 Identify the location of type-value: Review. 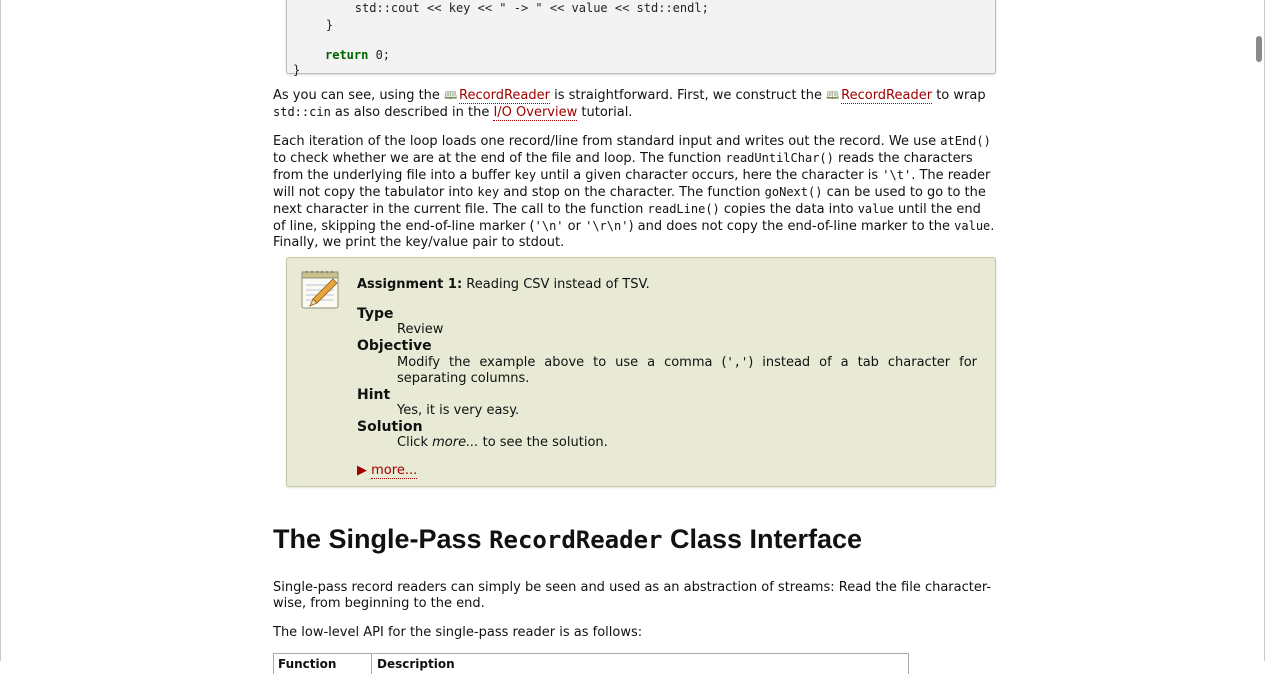
(420, 329).